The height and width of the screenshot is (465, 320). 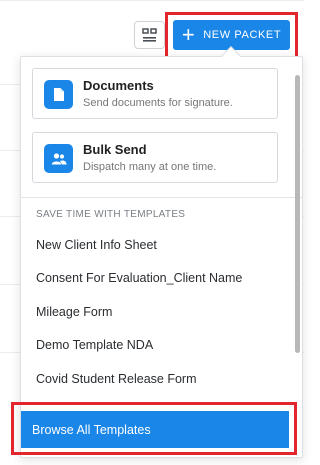 What do you see at coordinates (58, 158) in the screenshot?
I see `people-icon` at bounding box center [58, 158].